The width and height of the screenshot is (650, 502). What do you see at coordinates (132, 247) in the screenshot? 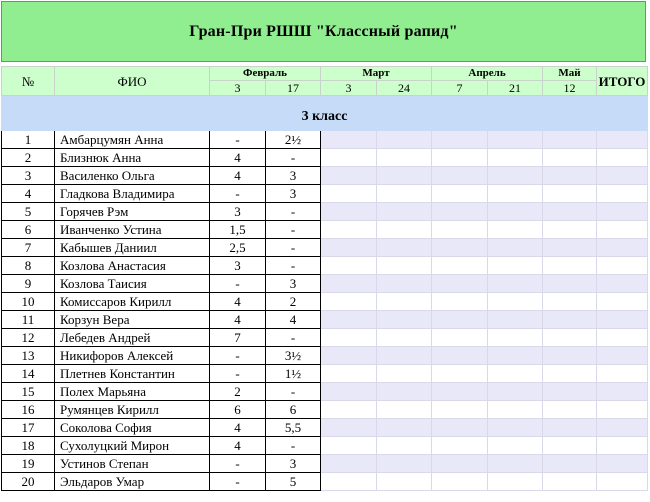
I see `player-name: Кабышев Даниил` at bounding box center [132, 247].